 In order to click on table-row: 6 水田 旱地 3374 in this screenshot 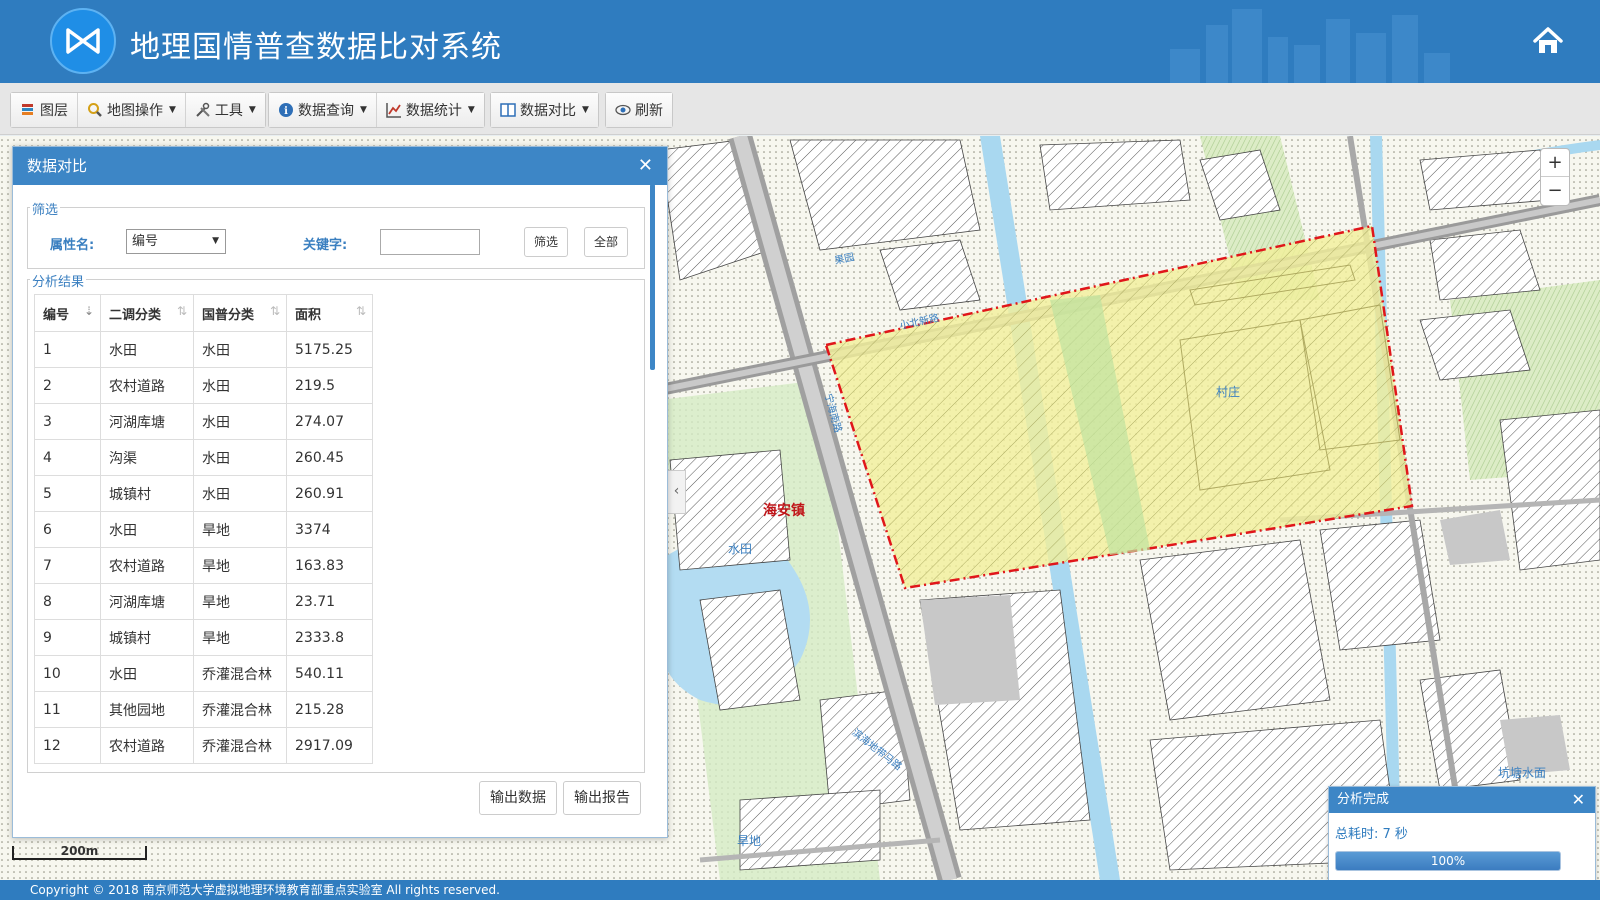, I will do `click(203, 529)`.